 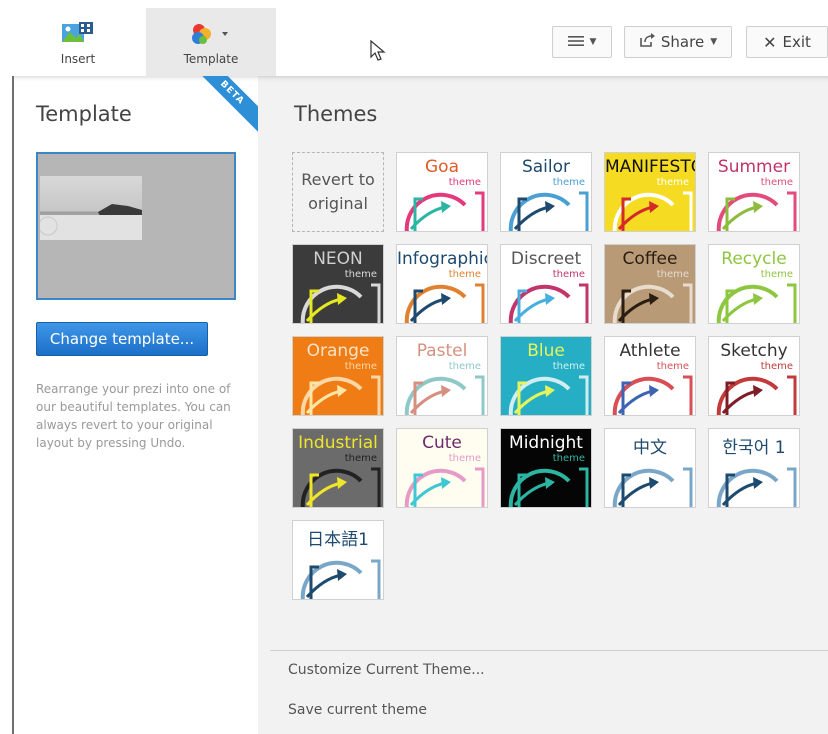 What do you see at coordinates (650, 259) in the screenshot?
I see `theme-name: Coffee` at bounding box center [650, 259].